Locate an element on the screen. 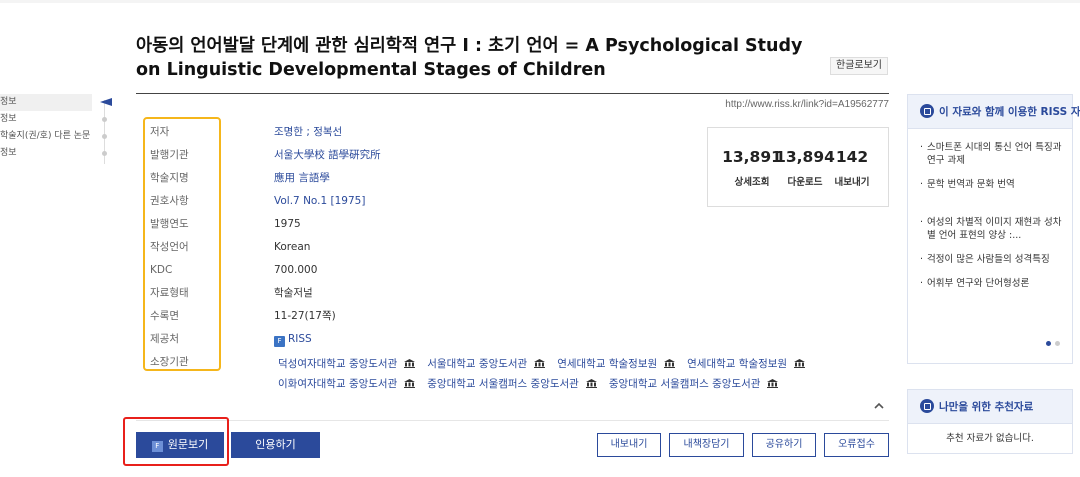 This screenshot has width=1080, height=477. meta-label: 자료형태 is located at coordinates (169, 293).